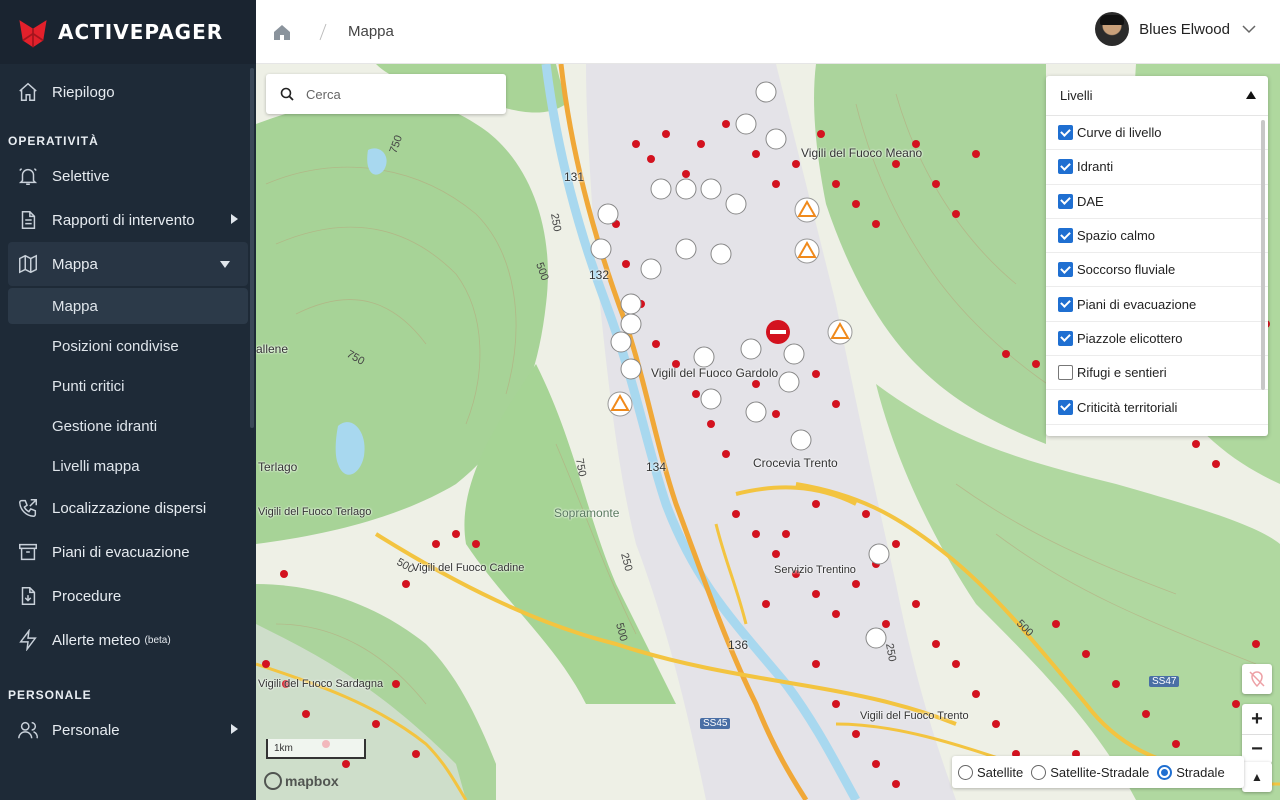 This screenshot has height=800, width=1280. I want to click on subnav-mappa: Mappa, so click(128, 306).